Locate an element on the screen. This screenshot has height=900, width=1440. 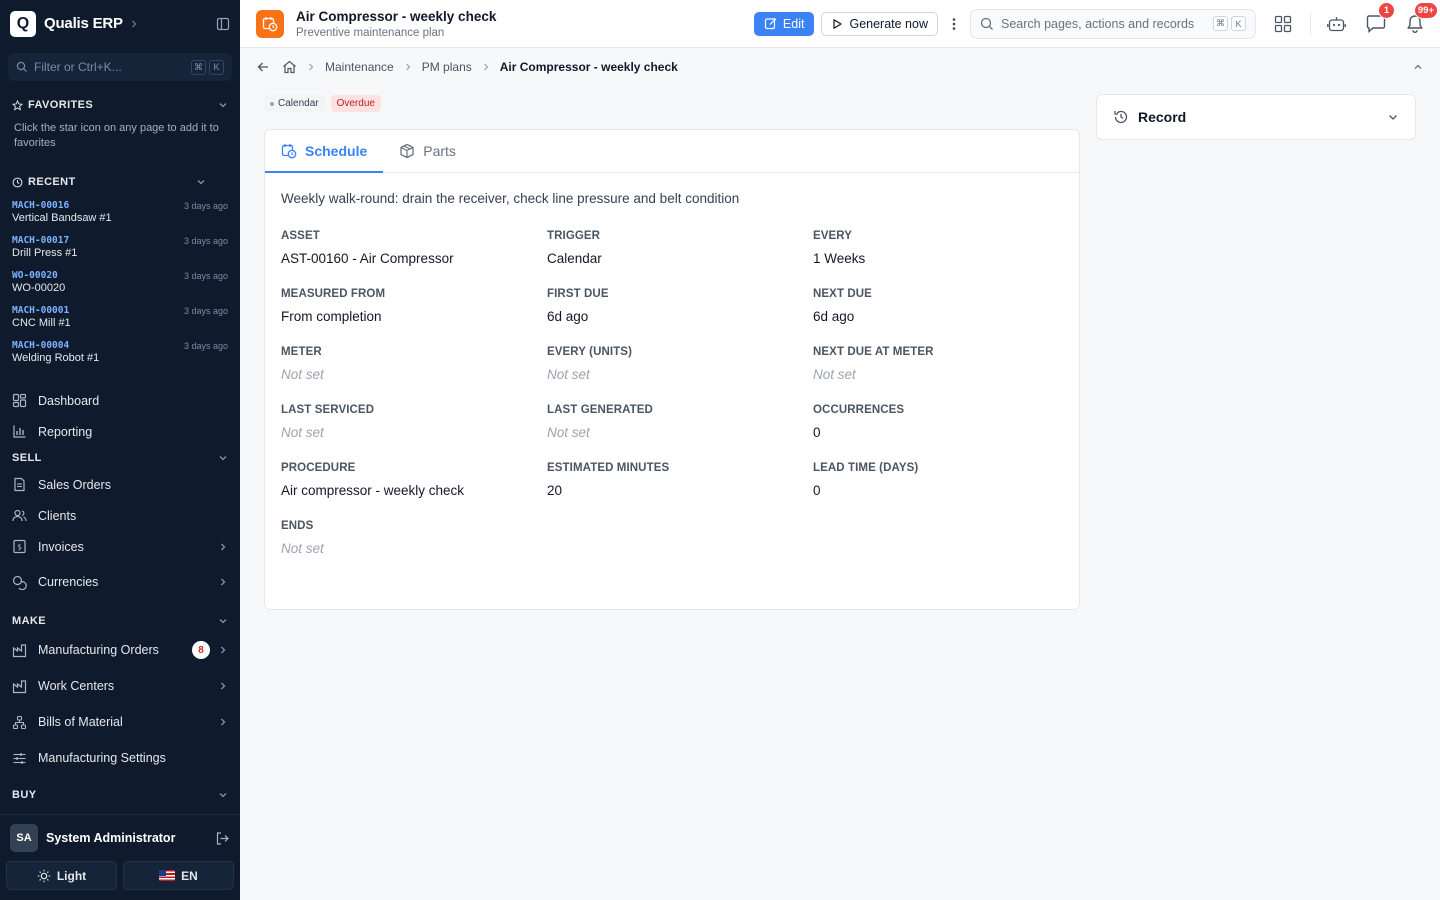
field-last-generated: LAST GENERATED Not set is located at coordinates (680, 422).